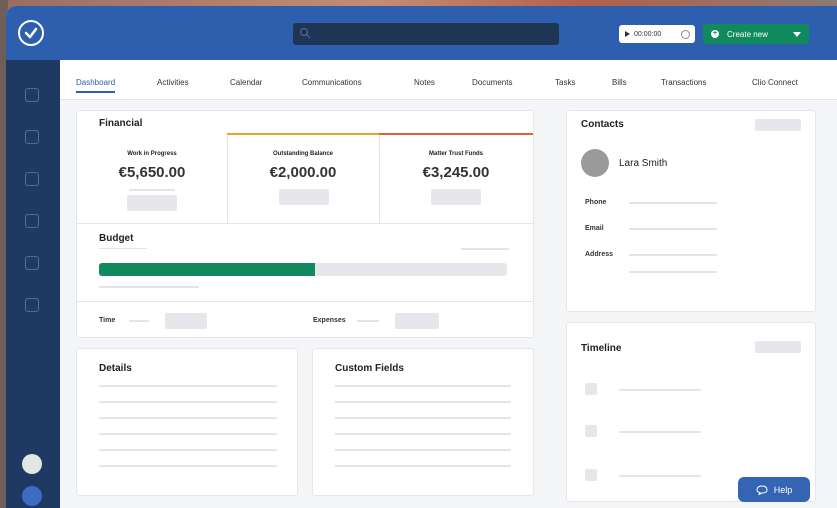 This screenshot has width=837, height=508. Describe the element at coordinates (121, 123) in the screenshot. I see `financial-title: Financial` at that location.